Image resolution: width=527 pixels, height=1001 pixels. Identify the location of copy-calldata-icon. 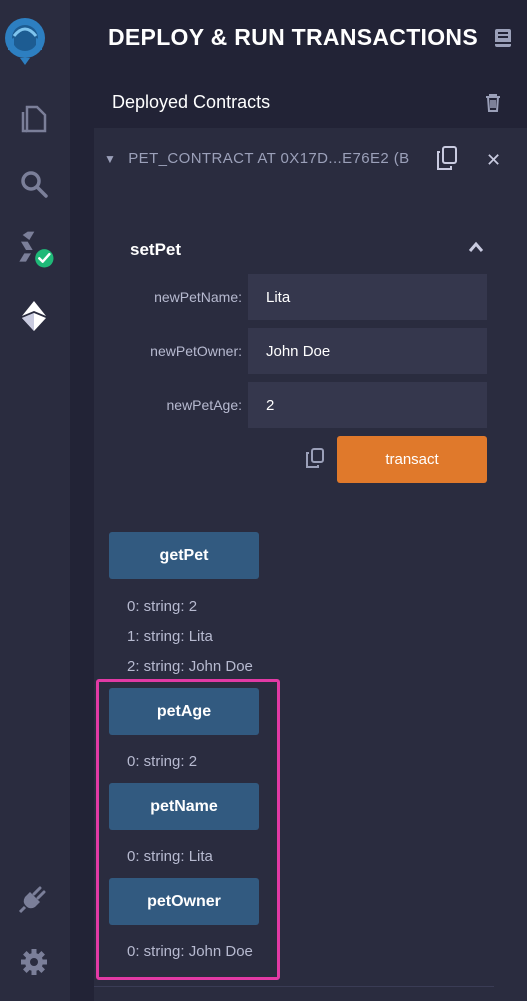
(315, 460).